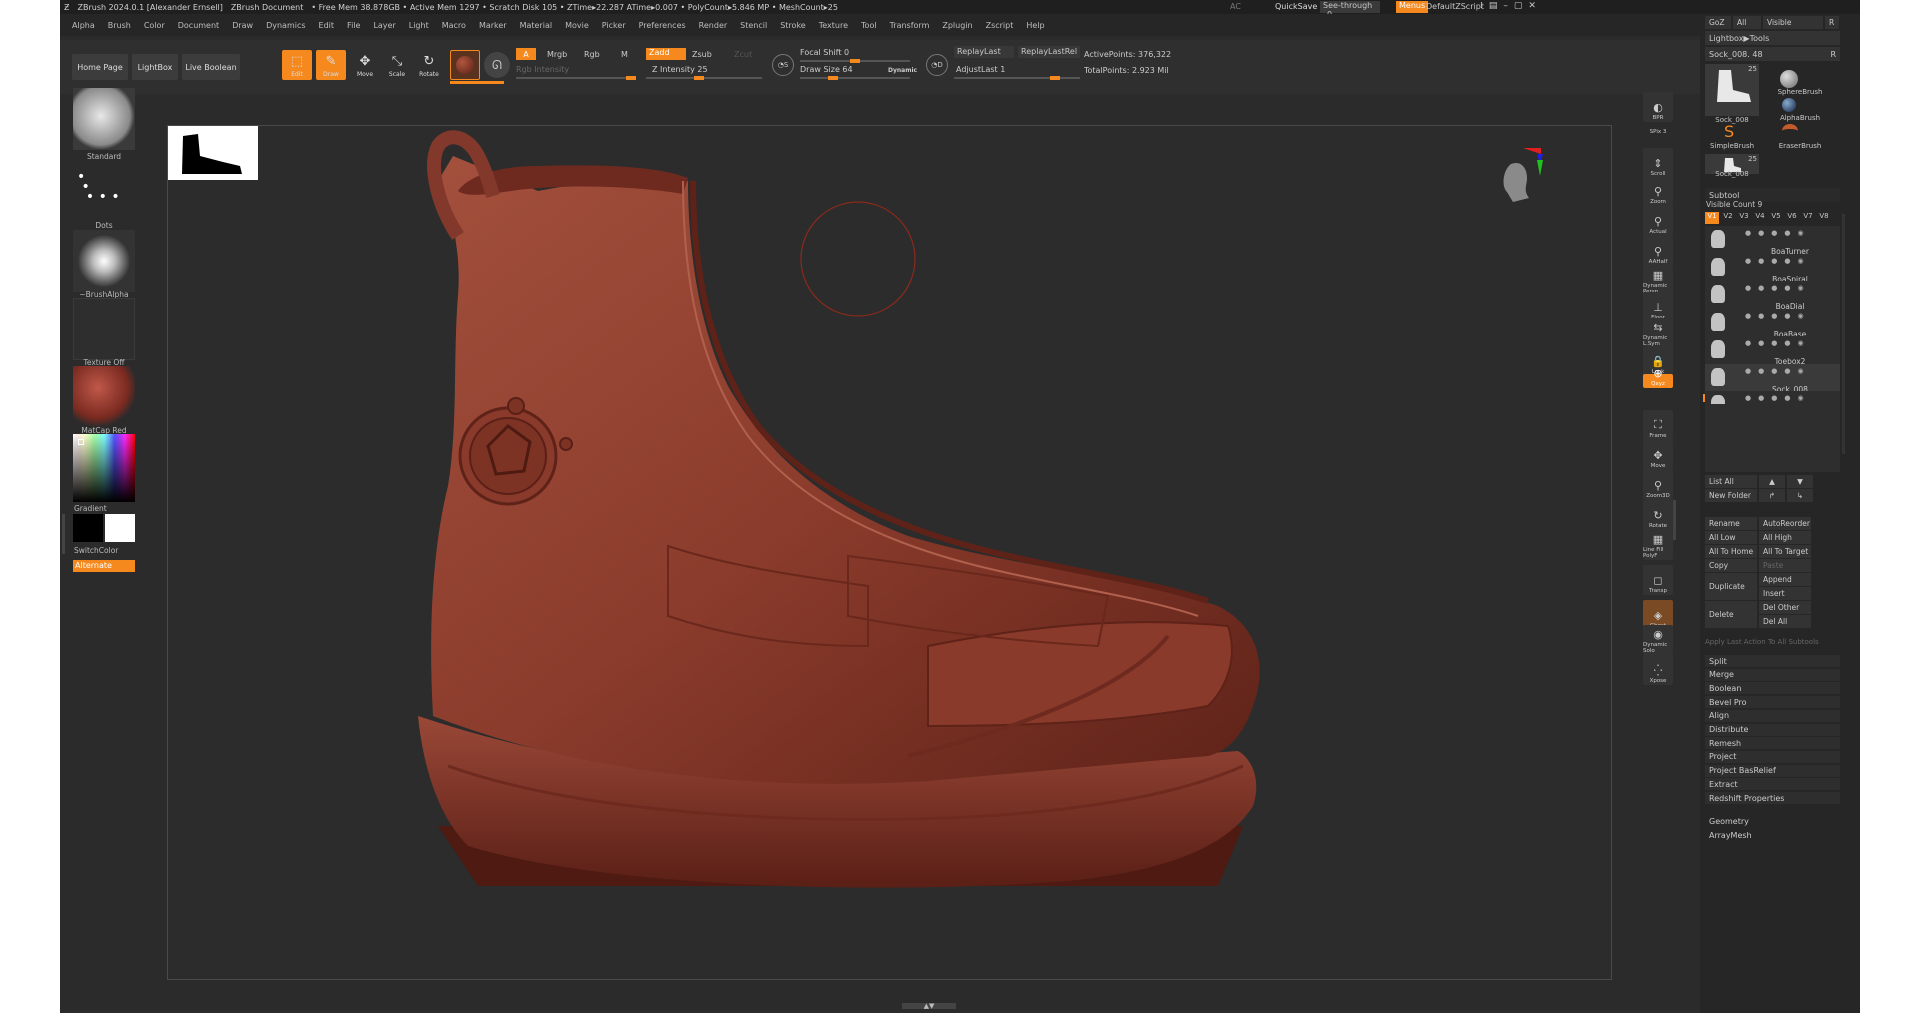 Image resolution: width=1920 pixels, height=1013 pixels. What do you see at coordinates (104, 566) in the screenshot?
I see `alternate-button: Alternate` at bounding box center [104, 566].